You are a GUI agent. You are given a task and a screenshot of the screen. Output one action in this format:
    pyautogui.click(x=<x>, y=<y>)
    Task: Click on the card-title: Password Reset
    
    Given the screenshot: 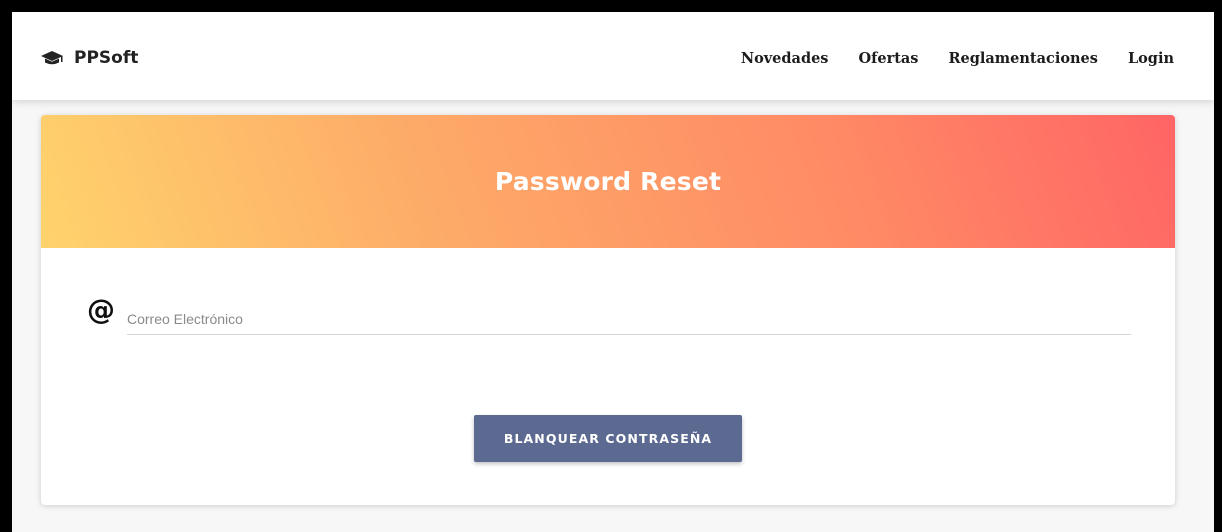 What is the action you would take?
    pyautogui.click(x=608, y=181)
    